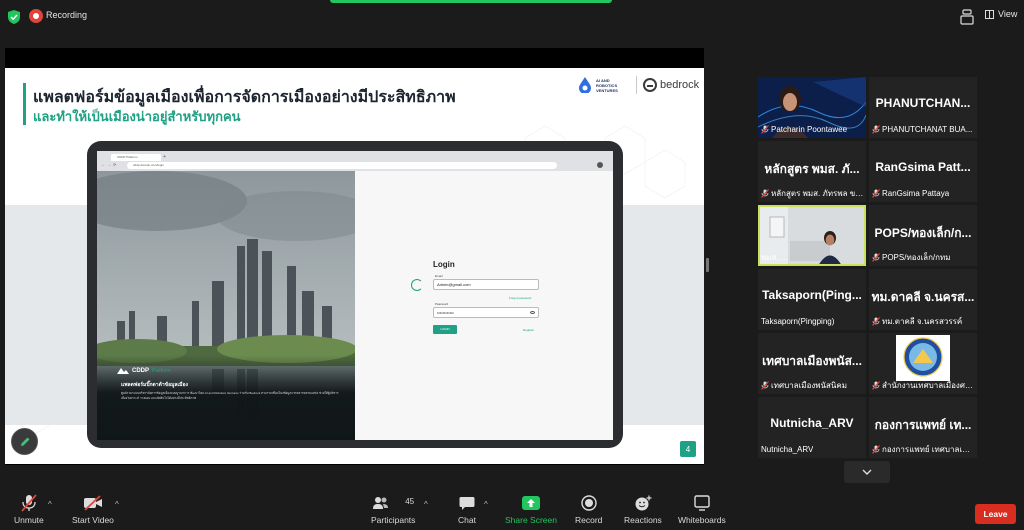 The width and height of the screenshot is (1024, 530). Describe the element at coordinates (995, 514) in the screenshot. I see `leave-button: Leave` at that location.